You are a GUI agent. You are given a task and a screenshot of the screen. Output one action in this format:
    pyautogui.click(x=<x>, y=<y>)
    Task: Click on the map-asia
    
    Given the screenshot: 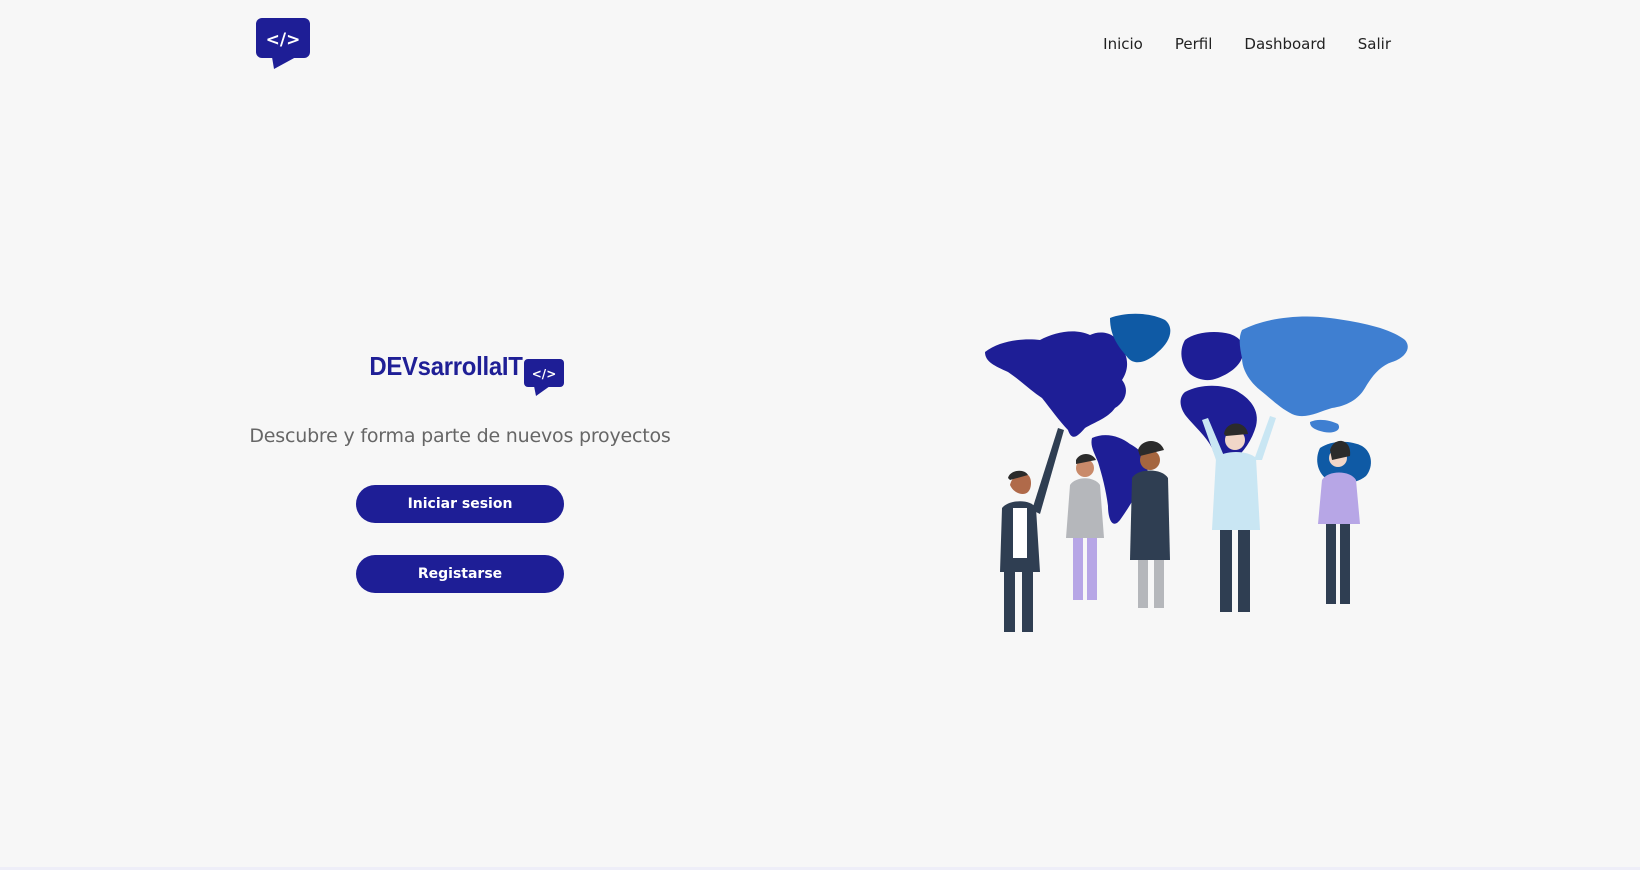 What is the action you would take?
    pyautogui.click(x=1323, y=366)
    